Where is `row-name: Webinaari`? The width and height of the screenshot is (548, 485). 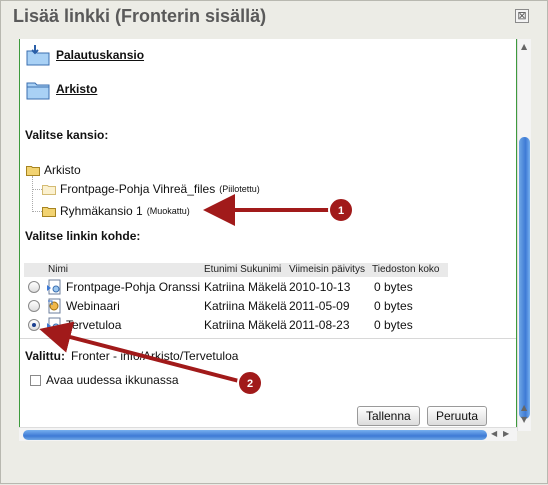
row-name: Webinaari is located at coordinates (93, 306).